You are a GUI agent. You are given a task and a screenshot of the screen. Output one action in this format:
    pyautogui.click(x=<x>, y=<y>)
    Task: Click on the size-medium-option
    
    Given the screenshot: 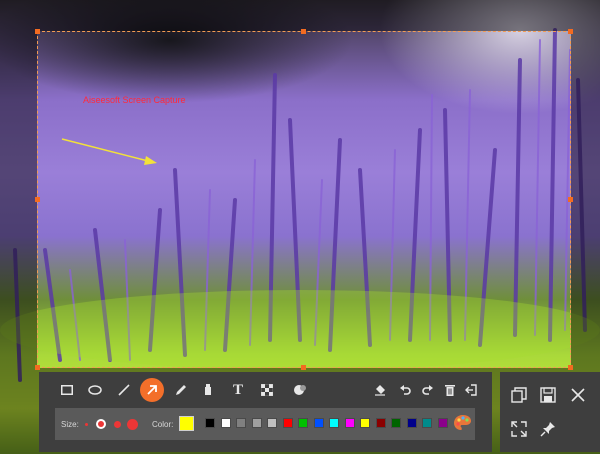 What is the action you would take?
    pyautogui.click(x=101, y=424)
    